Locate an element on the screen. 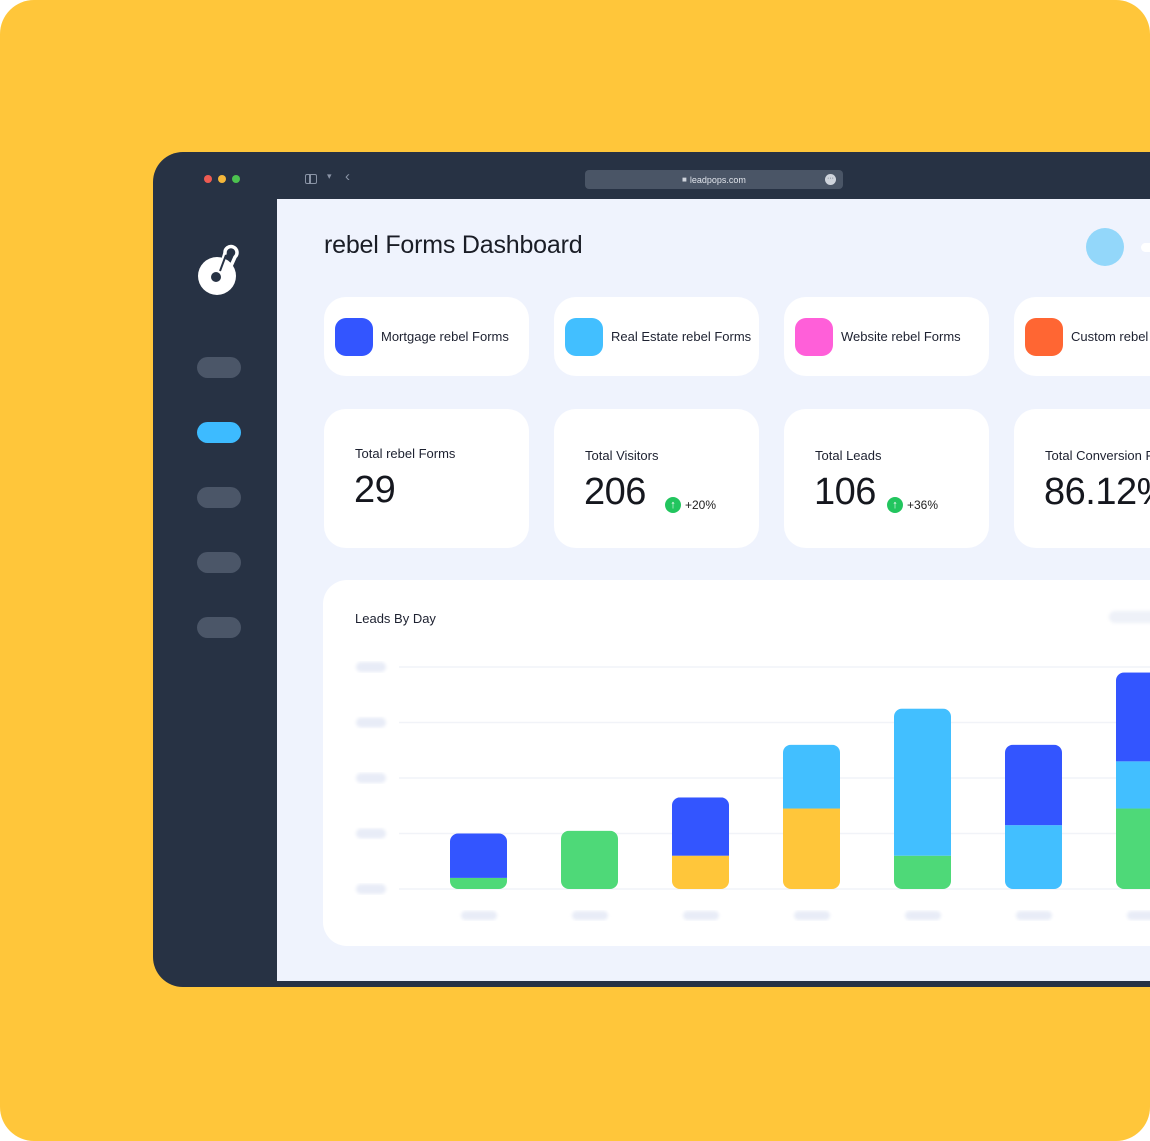 The height and width of the screenshot is (1141, 1150). category-card-custom: Custom rebel Forms is located at coordinates (1082, 336).